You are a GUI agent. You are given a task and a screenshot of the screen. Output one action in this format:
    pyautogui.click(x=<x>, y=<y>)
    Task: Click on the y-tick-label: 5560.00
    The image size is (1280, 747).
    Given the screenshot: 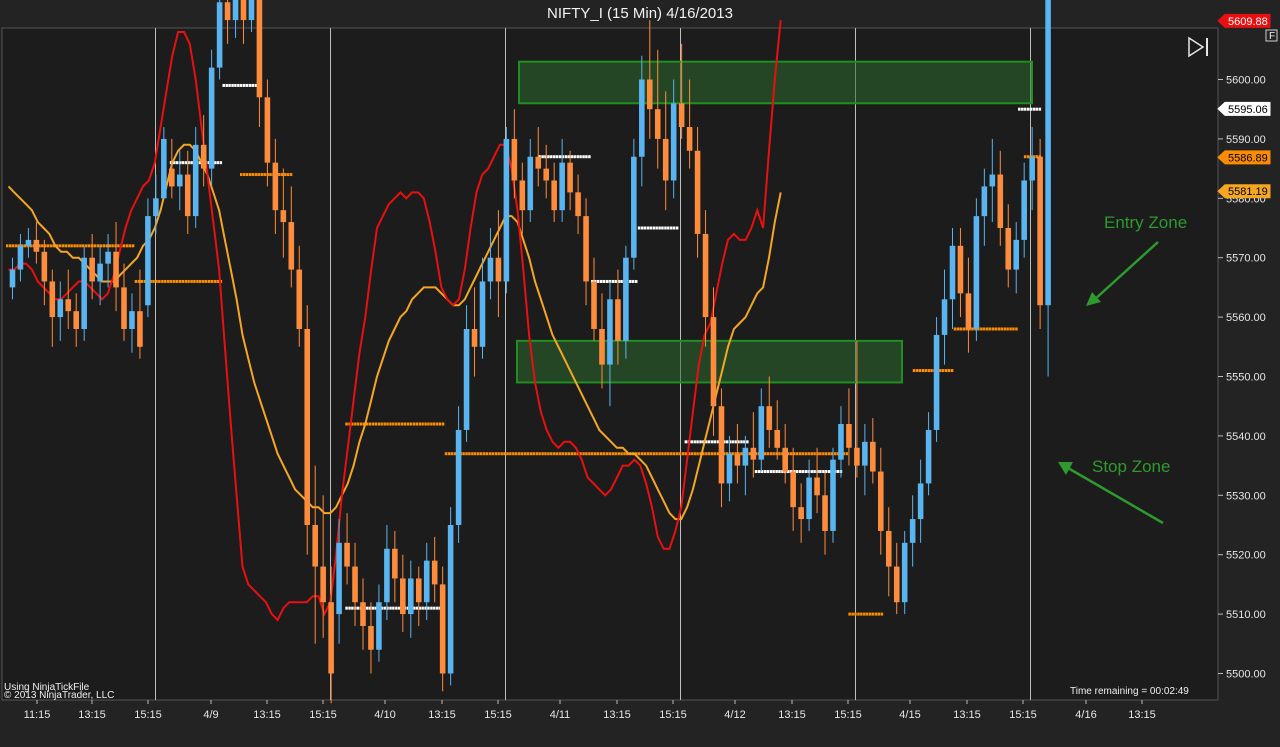 What is the action you would take?
    pyautogui.click(x=1246, y=318)
    